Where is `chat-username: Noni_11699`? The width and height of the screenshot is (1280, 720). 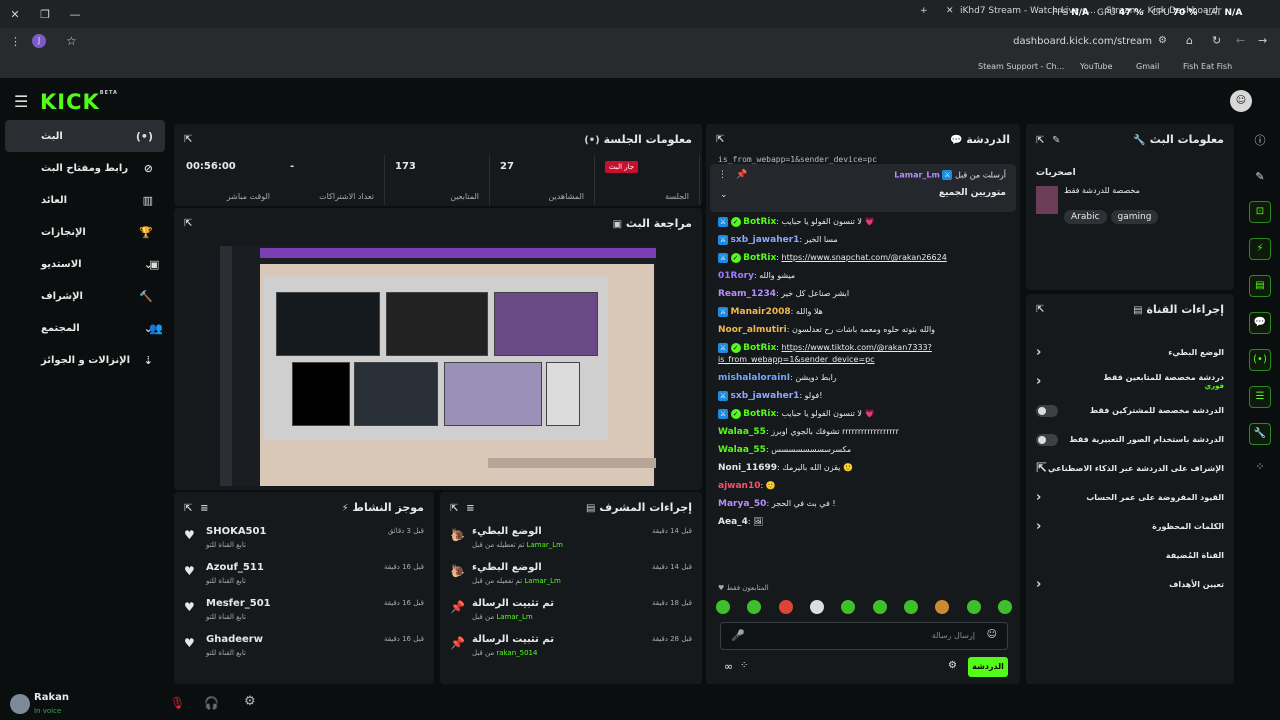
chat-username: Noni_11699 is located at coordinates (747, 468).